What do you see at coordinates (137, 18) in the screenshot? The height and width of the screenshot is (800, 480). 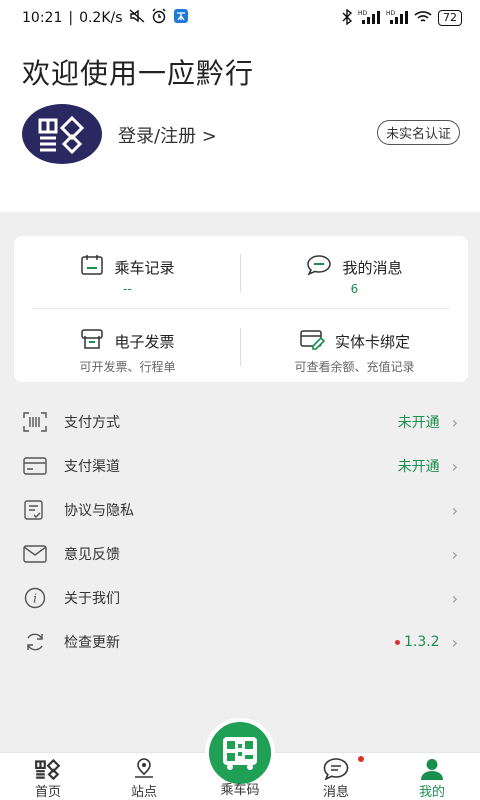 I see `mute-icon` at bounding box center [137, 18].